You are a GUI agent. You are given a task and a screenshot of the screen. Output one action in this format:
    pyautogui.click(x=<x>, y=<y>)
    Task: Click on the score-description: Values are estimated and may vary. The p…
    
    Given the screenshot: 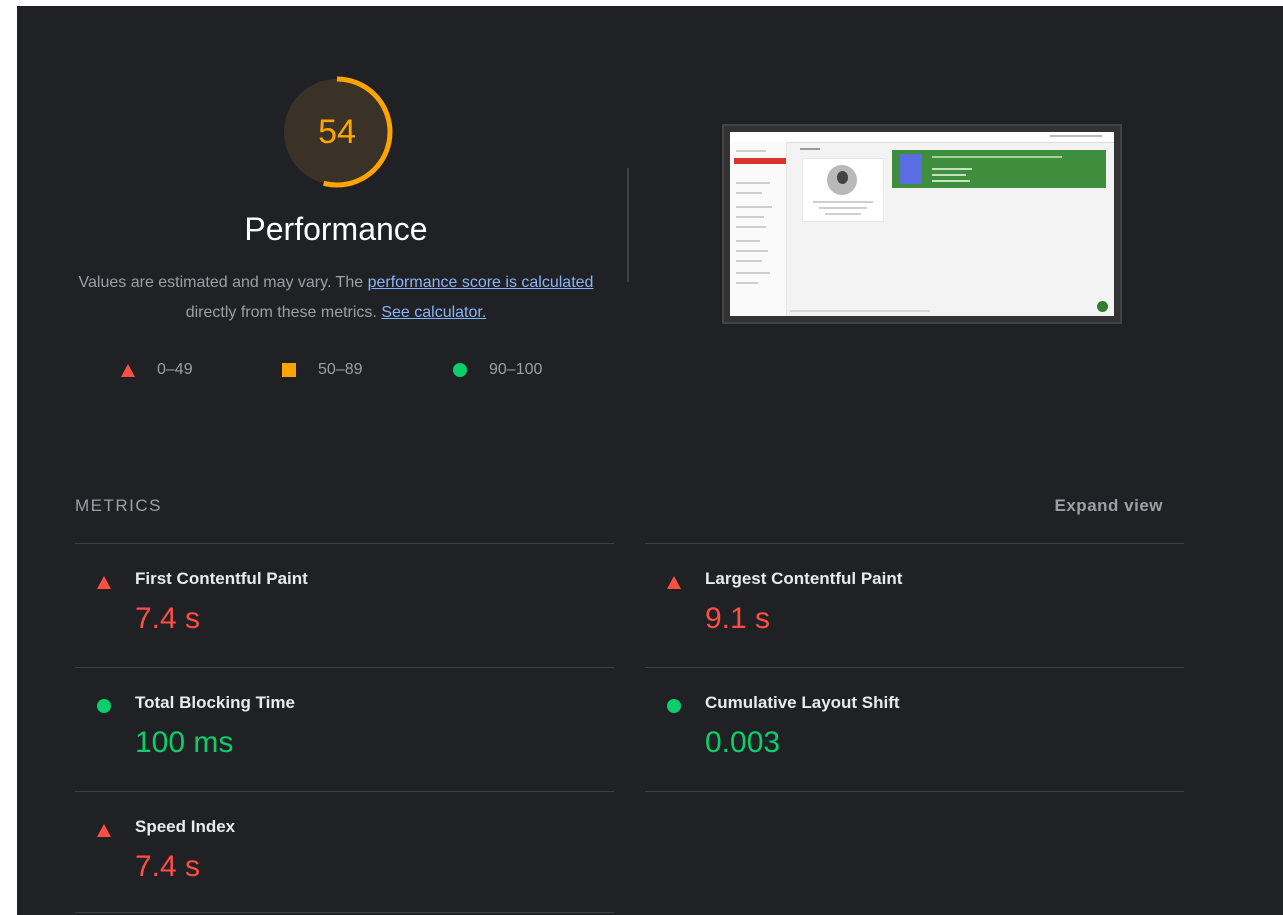 What is the action you would take?
    pyautogui.click(x=336, y=298)
    